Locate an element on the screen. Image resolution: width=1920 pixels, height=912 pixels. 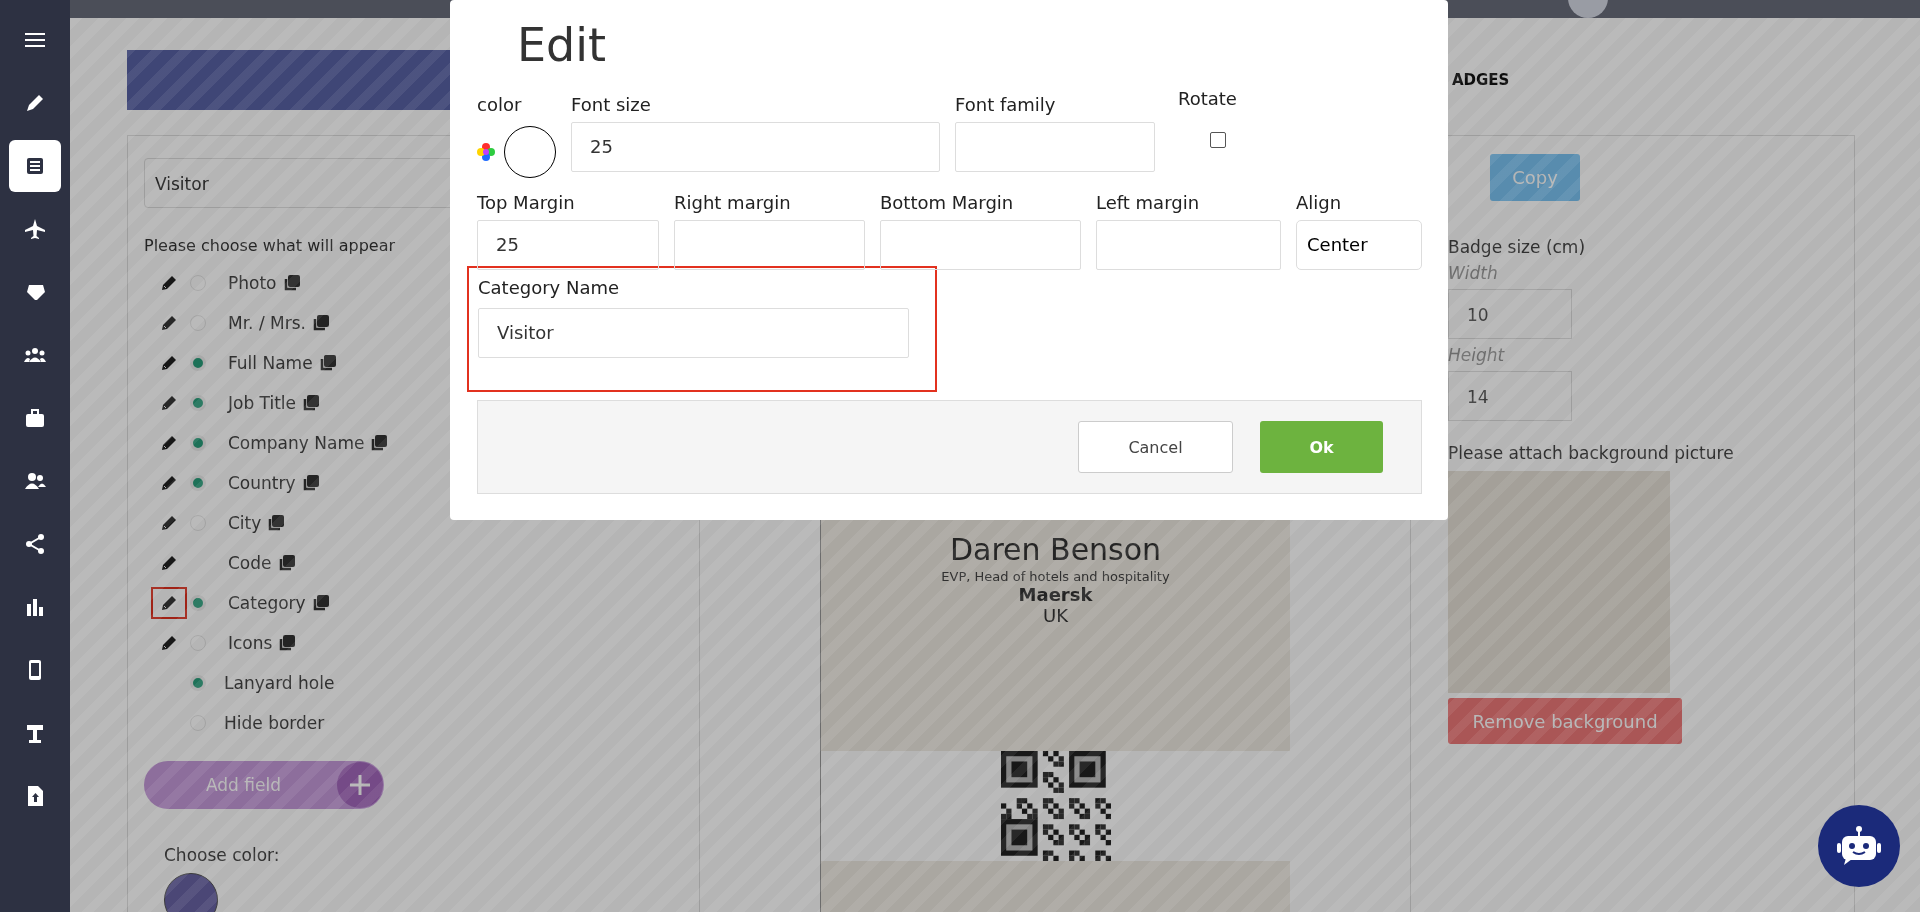
field-label: Code is located at coordinates (250, 563).